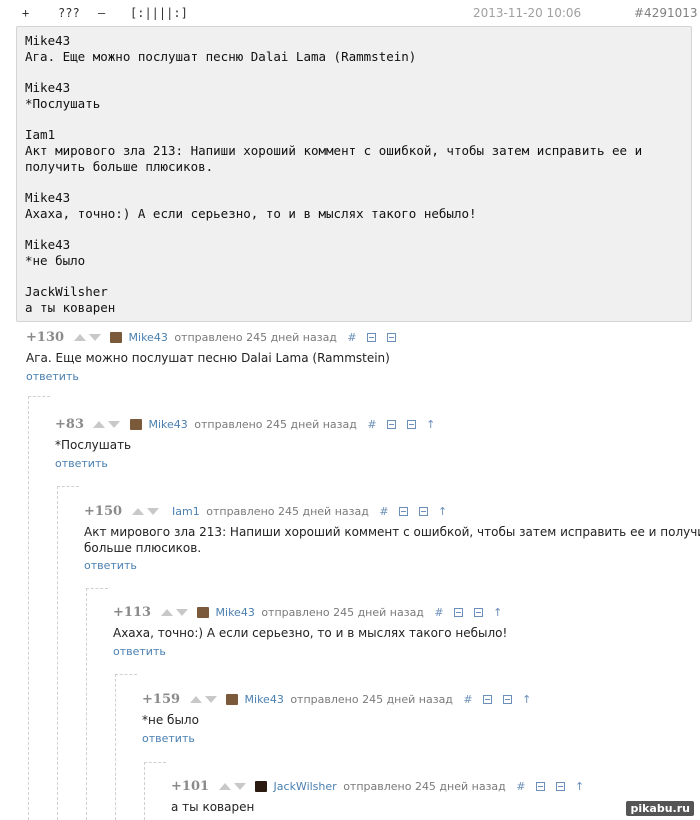 The height and width of the screenshot is (820, 700). What do you see at coordinates (70, 307) in the screenshot?
I see `quote-text: а ты коварен` at bounding box center [70, 307].